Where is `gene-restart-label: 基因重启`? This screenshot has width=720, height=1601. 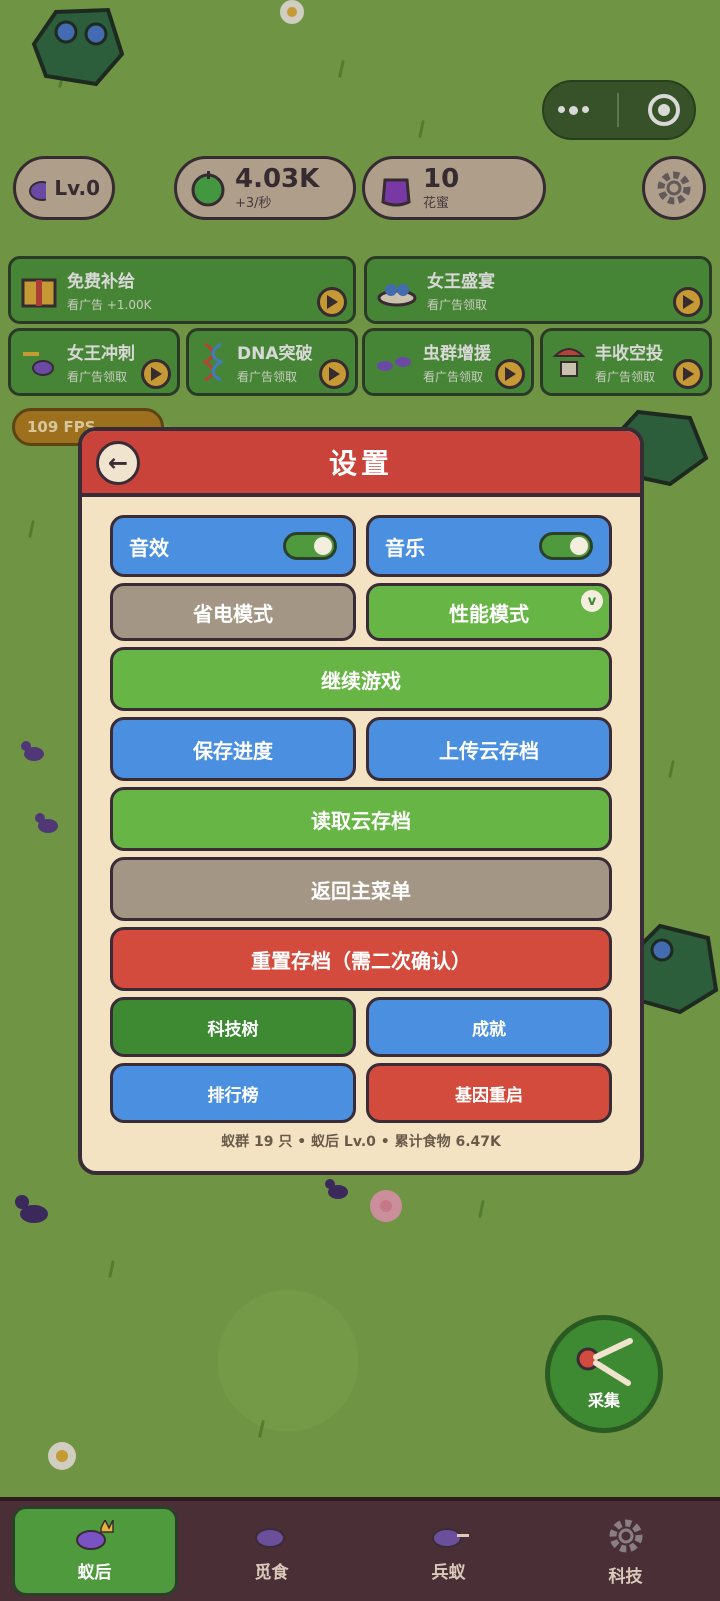
gene-restart-label: 基因重启 is located at coordinates (489, 1095).